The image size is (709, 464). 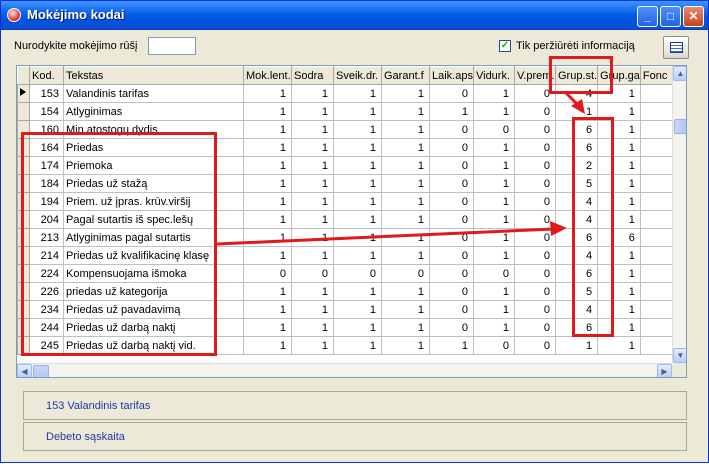 I want to click on horizontal-scroll-thumb, so click(x=41, y=371).